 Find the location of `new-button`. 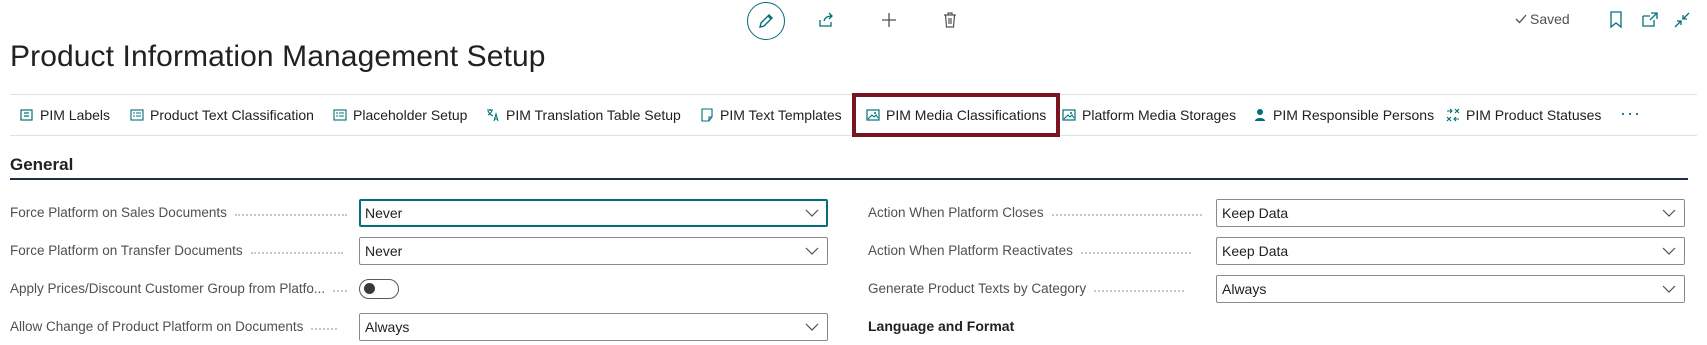

new-button is located at coordinates (889, 20).